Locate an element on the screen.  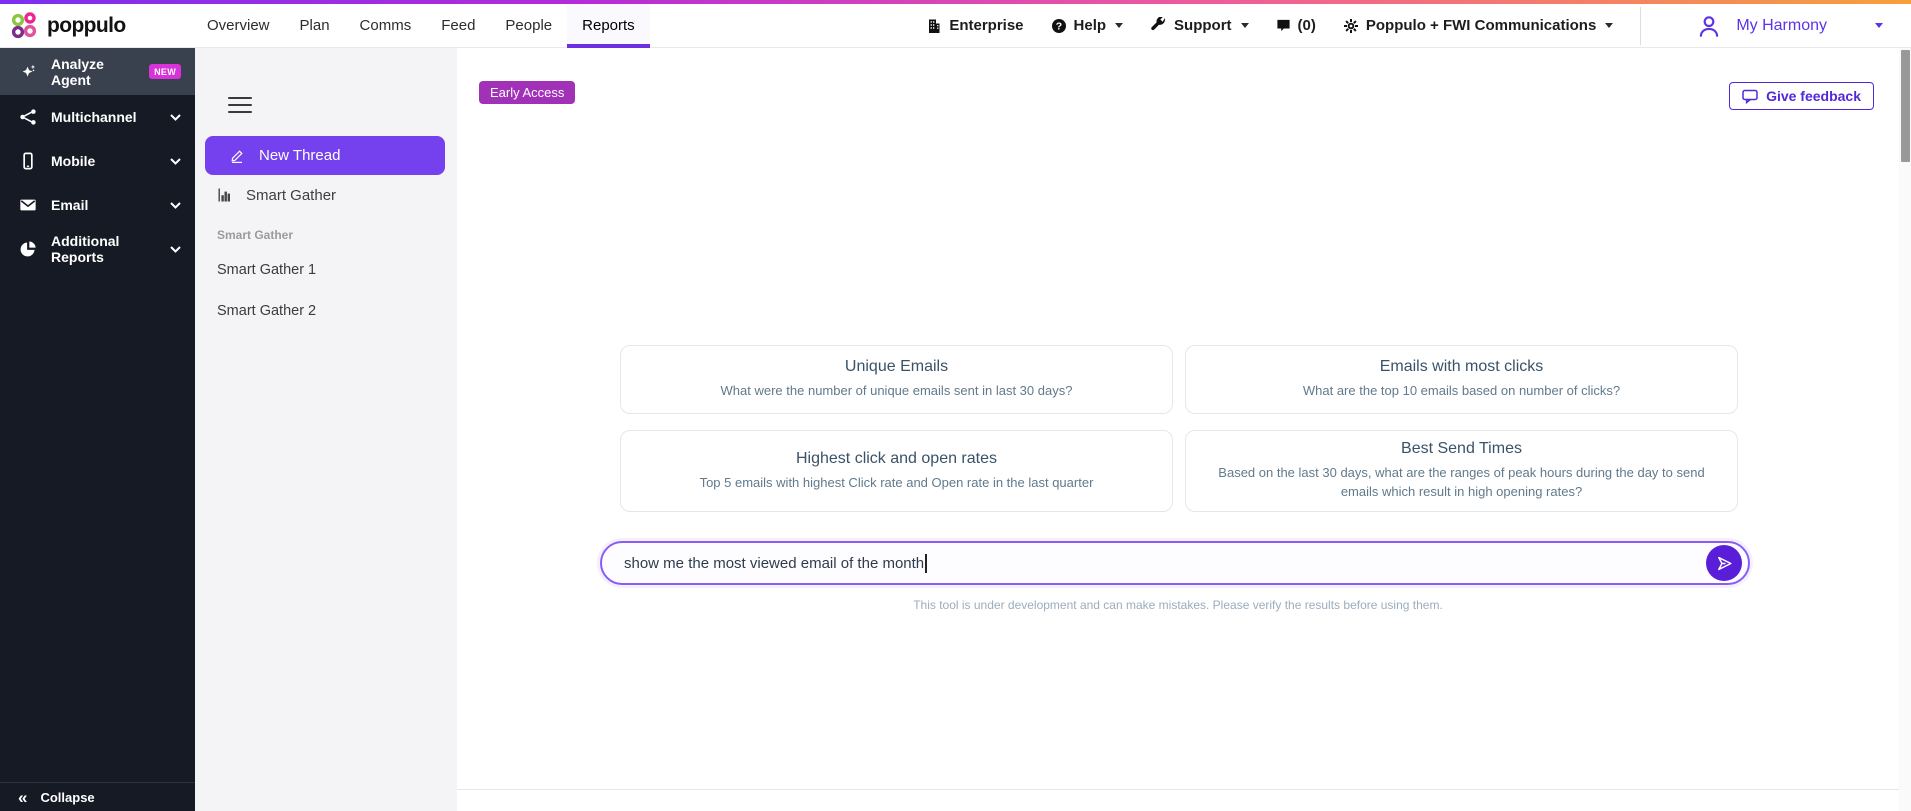
give-feedback-button: Give feedback is located at coordinates (1801, 96).